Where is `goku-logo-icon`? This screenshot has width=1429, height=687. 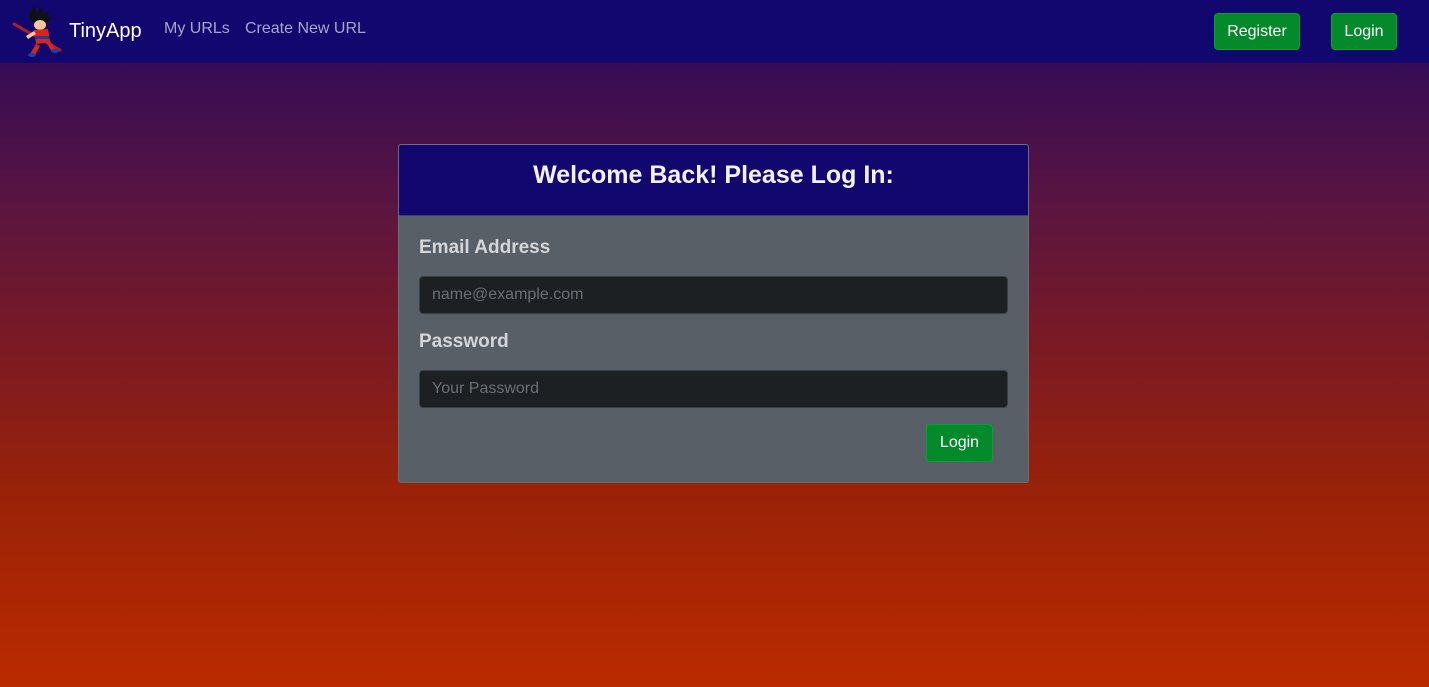
goku-logo-icon is located at coordinates (37, 31).